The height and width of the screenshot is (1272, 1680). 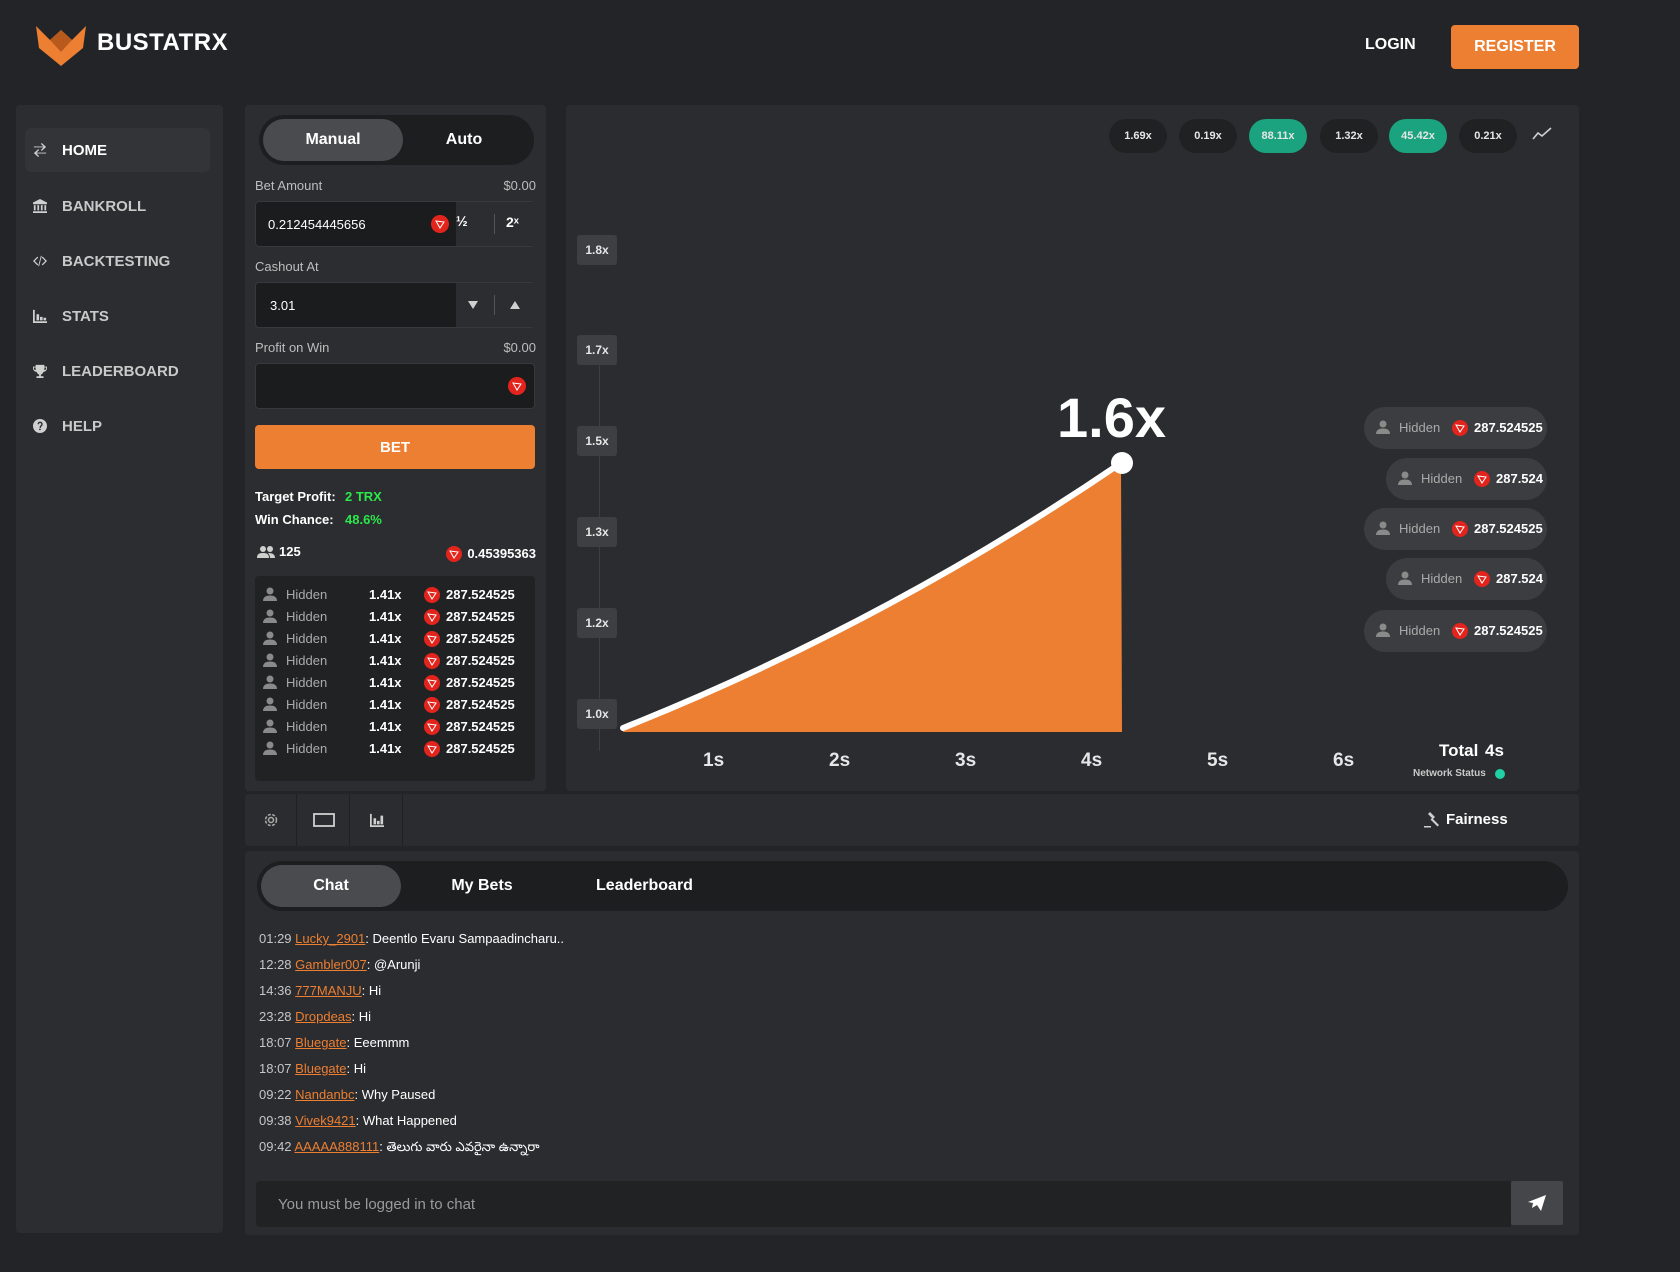 What do you see at coordinates (1111, 417) in the screenshot?
I see `current-multiplier: 1.6x` at bounding box center [1111, 417].